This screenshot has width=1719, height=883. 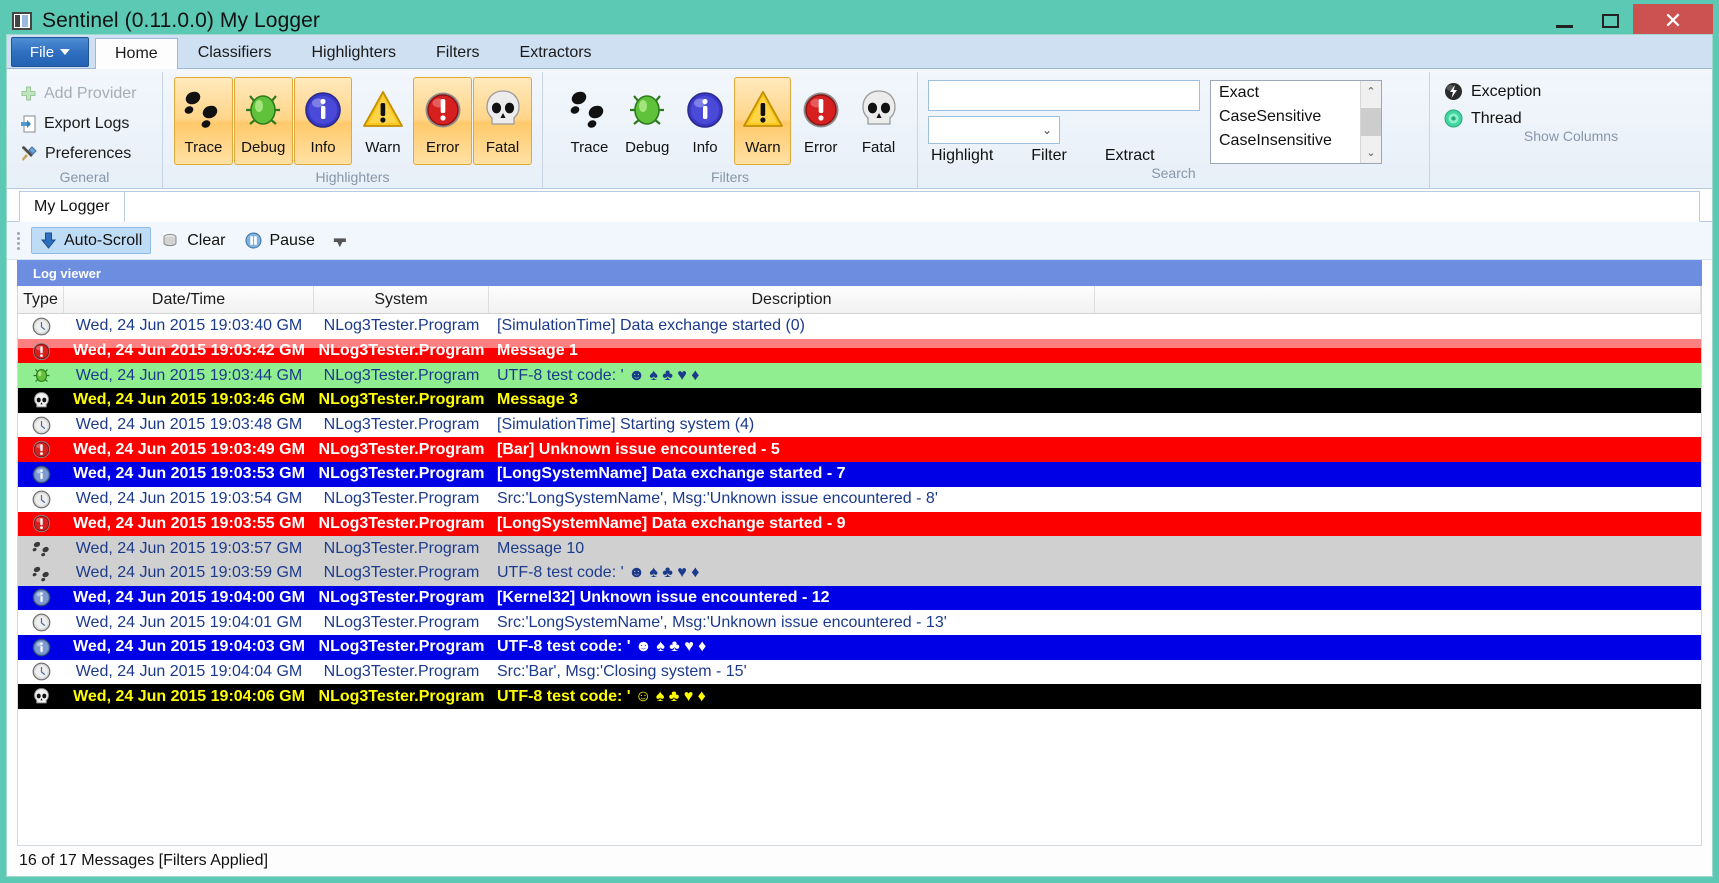 I want to click on highlighter-trace-button: Trace, so click(x=203, y=121).